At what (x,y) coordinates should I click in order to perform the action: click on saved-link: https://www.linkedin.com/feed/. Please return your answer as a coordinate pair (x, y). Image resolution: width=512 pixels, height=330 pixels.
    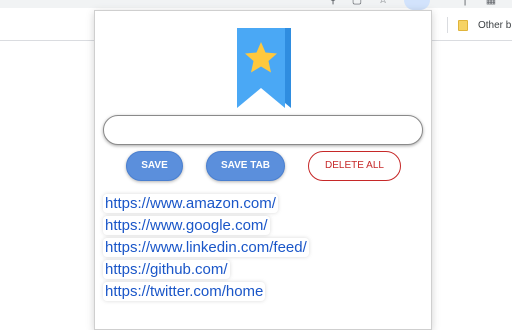
    Looking at the image, I should click on (206, 247).